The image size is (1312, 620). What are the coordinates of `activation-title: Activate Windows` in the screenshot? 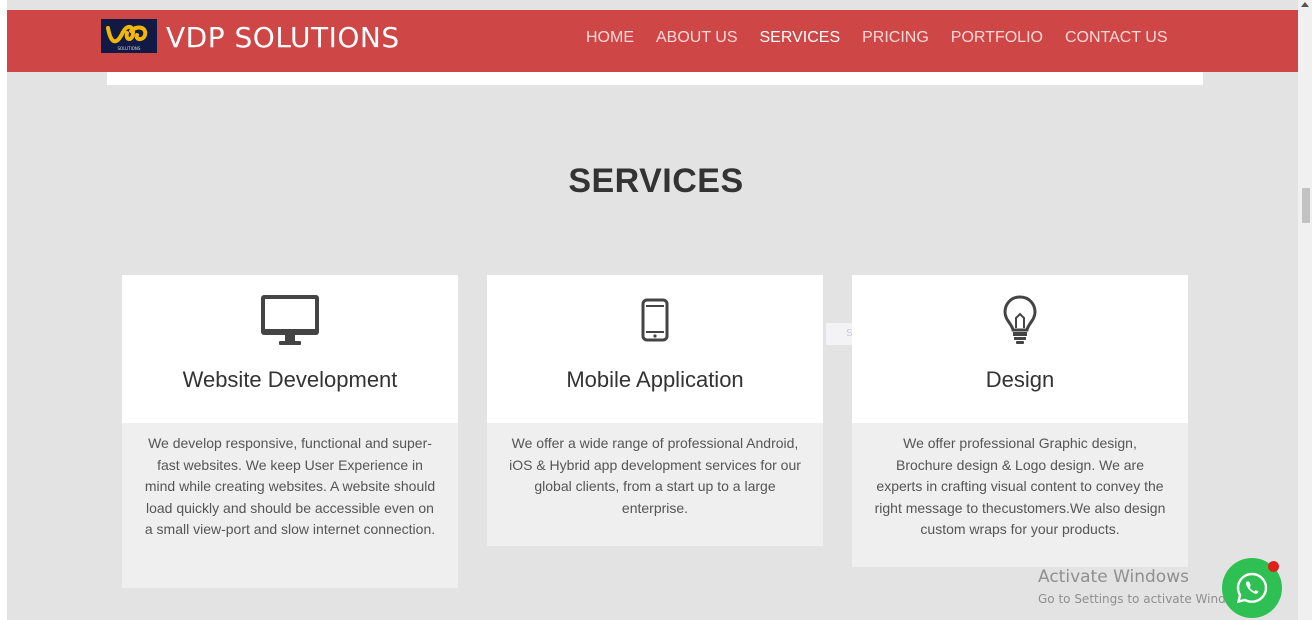 It's located at (1113, 577).